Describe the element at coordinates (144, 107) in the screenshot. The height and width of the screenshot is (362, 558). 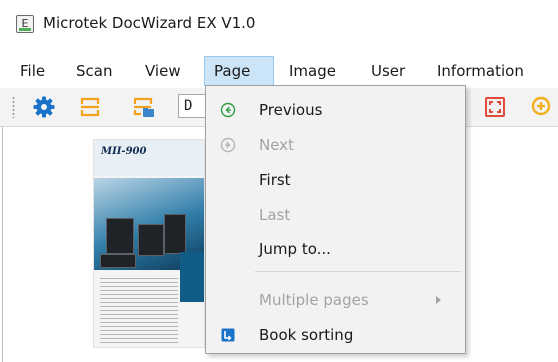
I see `scan-to-folder-icon` at that location.